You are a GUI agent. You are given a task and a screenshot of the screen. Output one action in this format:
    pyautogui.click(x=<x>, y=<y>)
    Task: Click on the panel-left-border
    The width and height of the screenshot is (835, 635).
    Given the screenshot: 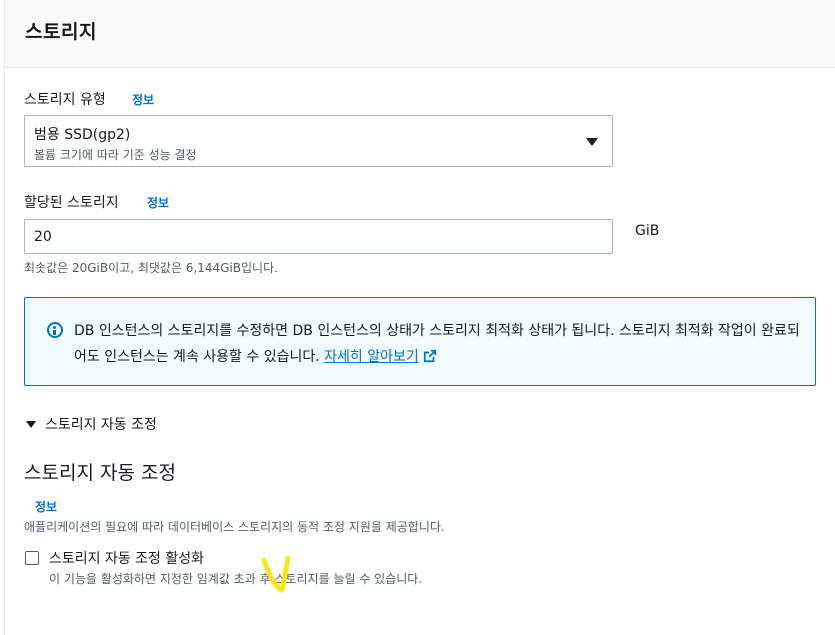 What is the action you would take?
    pyautogui.click(x=4, y=317)
    